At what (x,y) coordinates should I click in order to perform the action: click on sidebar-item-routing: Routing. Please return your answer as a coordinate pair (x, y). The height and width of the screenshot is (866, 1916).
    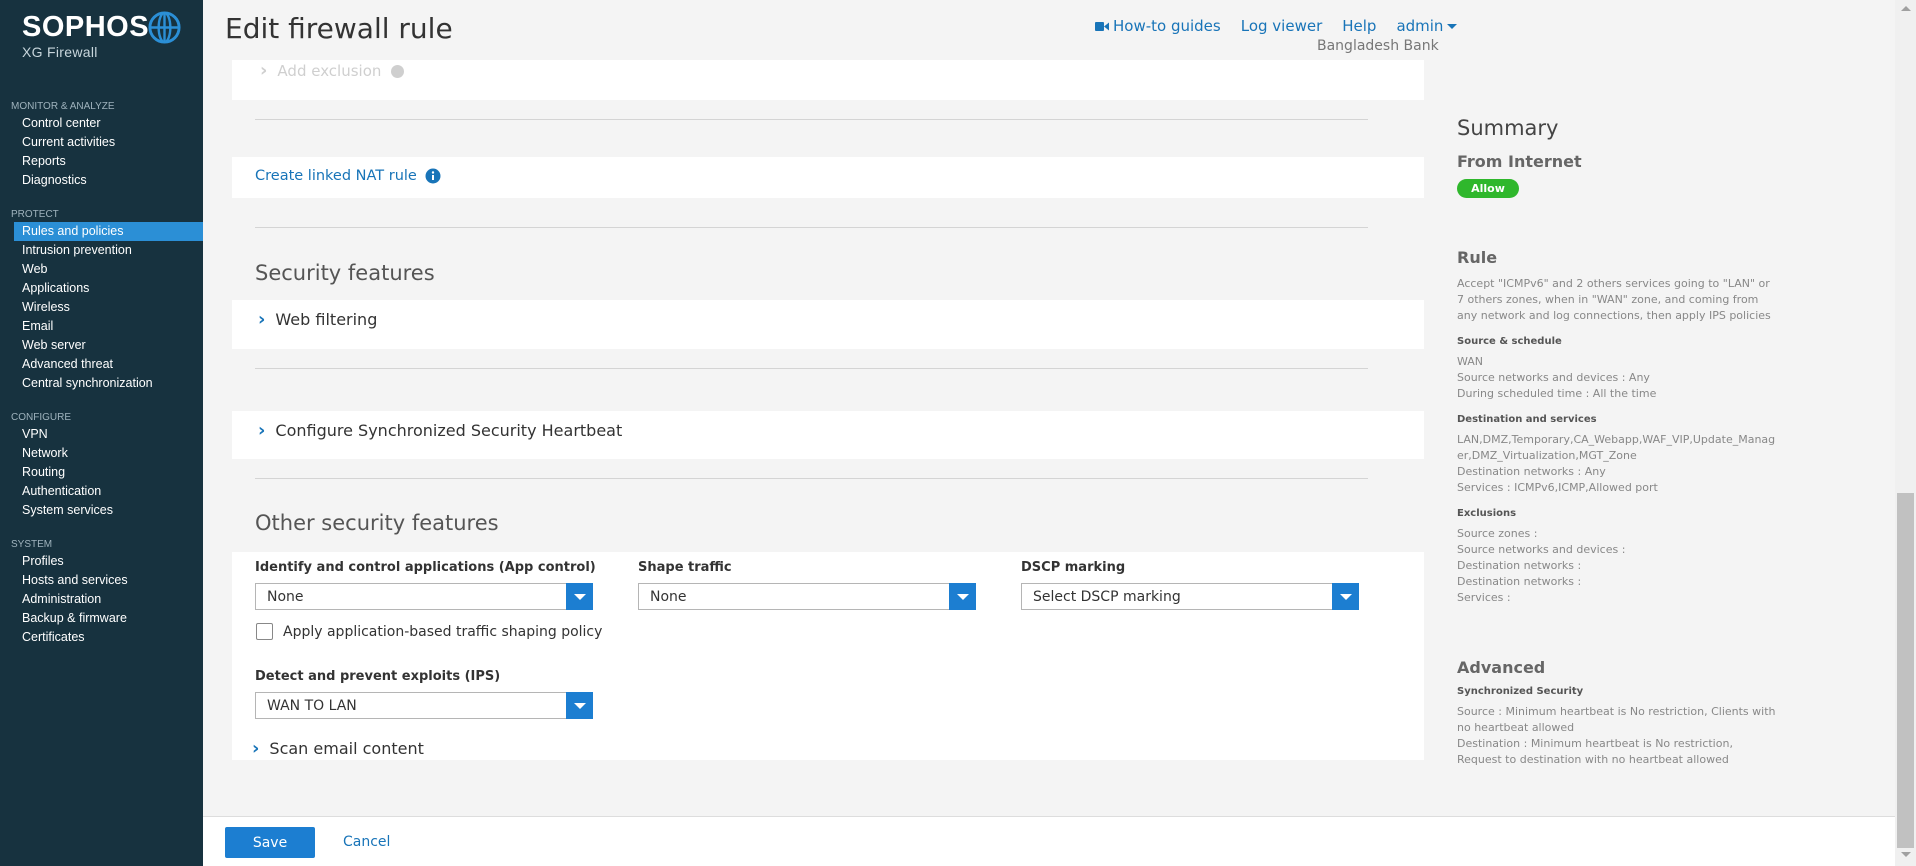
    Looking at the image, I should click on (101, 472).